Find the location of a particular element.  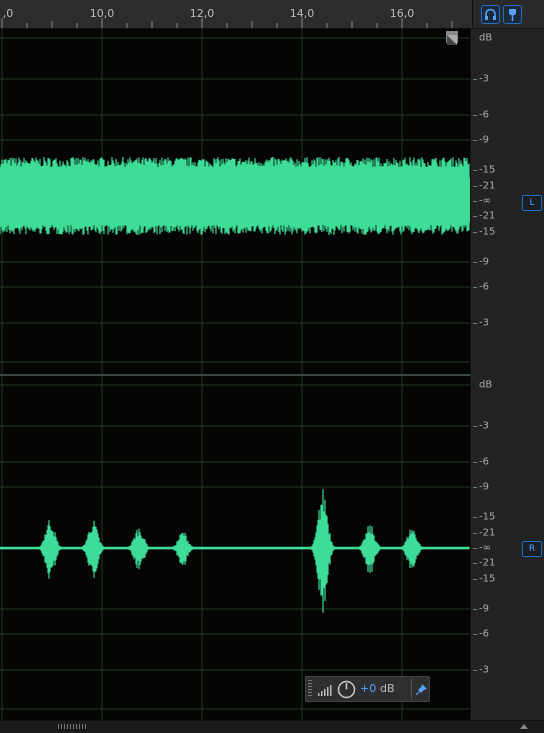

channel-badge-right: R is located at coordinates (532, 549).